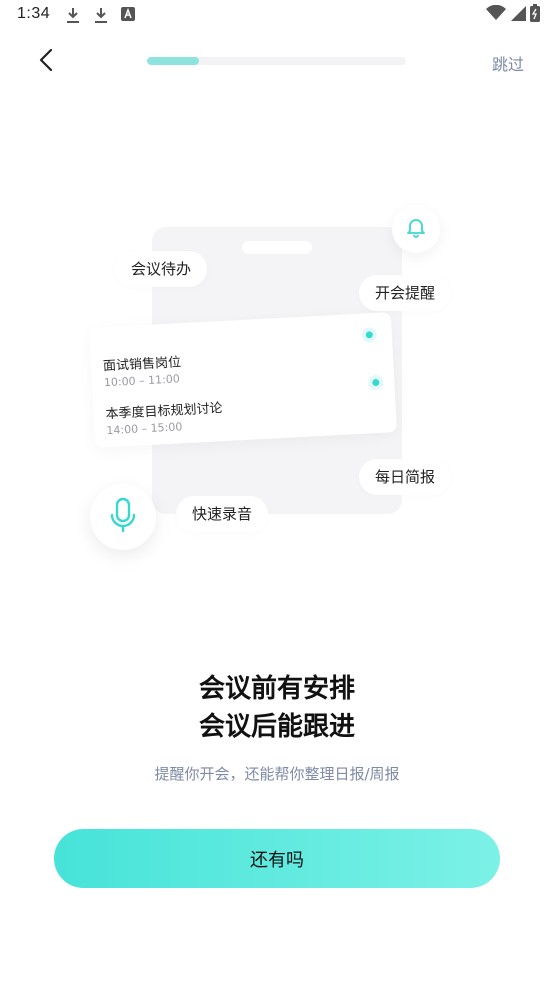 The width and height of the screenshot is (554, 984). Describe the element at coordinates (142, 365) in the screenshot. I see `meeting-title: 面试销售岗位` at that location.